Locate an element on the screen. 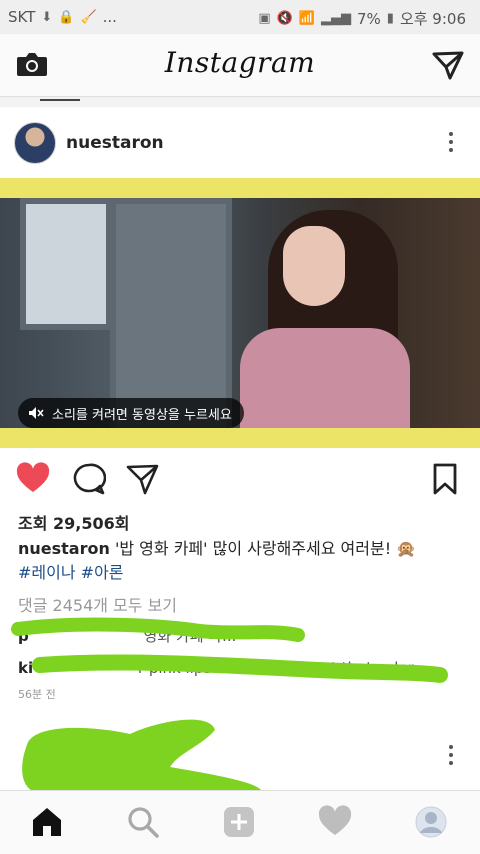  nfc-icon: ▣ is located at coordinates (264, 18).